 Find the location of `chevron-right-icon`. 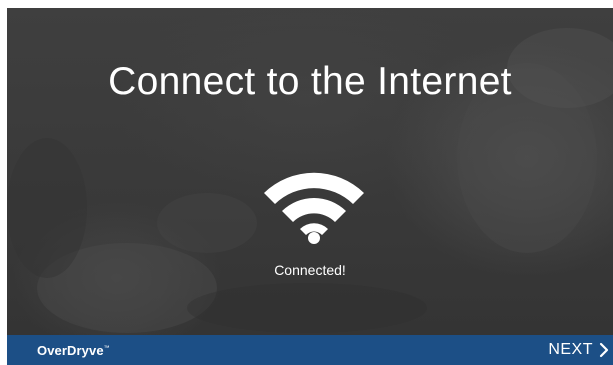

chevron-right-icon is located at coordinates (604, 350).